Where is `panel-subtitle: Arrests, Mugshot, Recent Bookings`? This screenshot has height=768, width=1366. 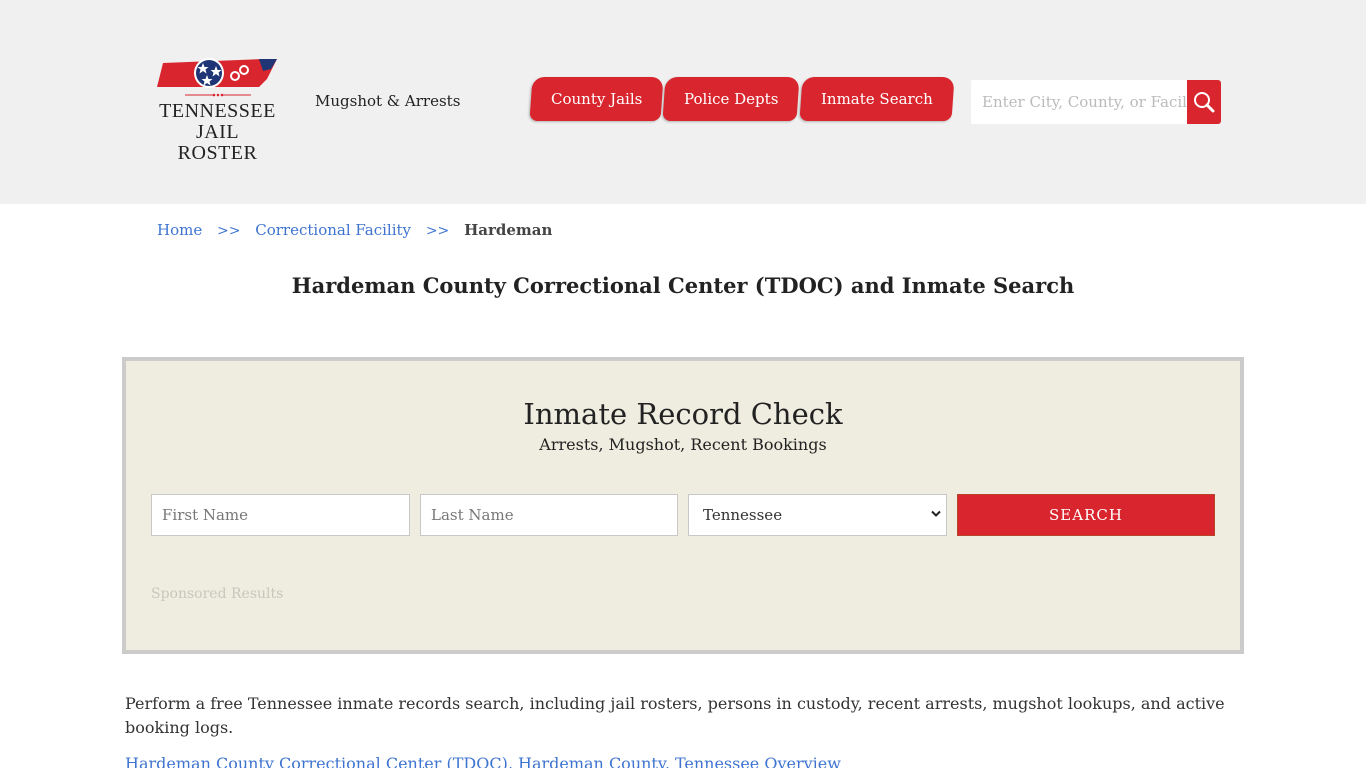 panel-subtitle: Arrests, Mugshot, Recent Bookings is located at coordinates (683, 444).